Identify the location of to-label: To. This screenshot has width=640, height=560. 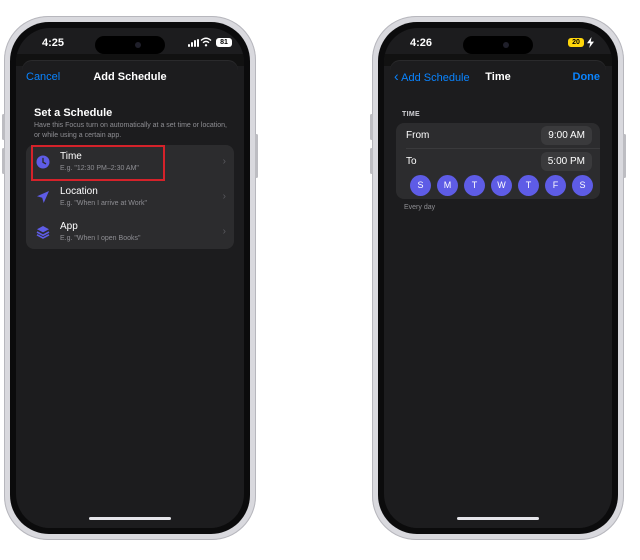
(411, 161).